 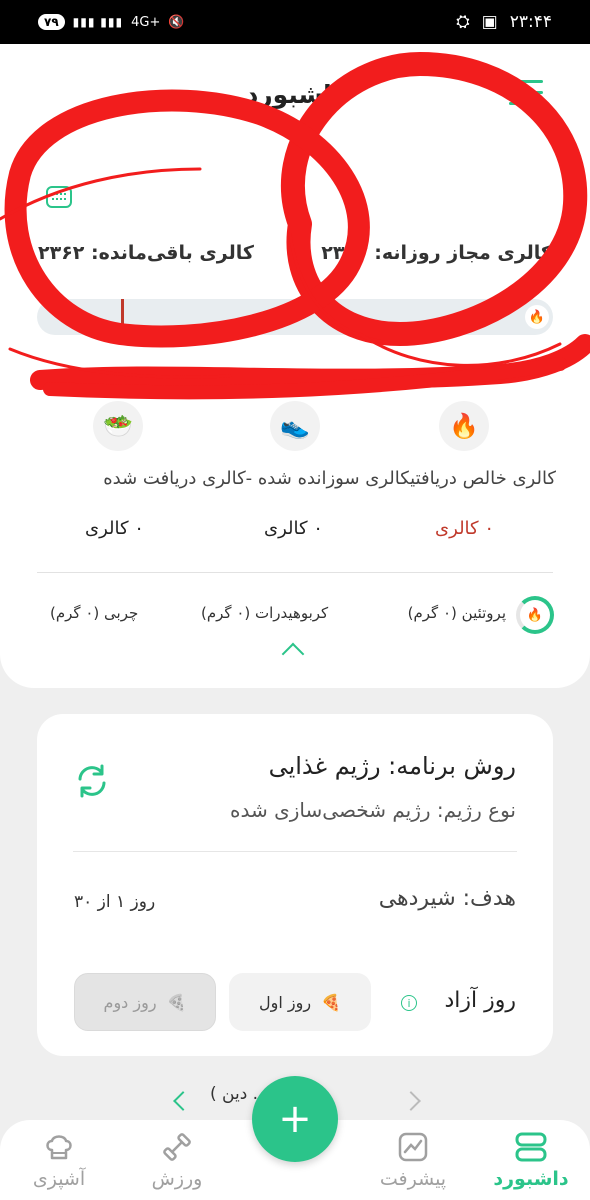 I want to click on dumbbell-icon, so click(x=177, y=1147).